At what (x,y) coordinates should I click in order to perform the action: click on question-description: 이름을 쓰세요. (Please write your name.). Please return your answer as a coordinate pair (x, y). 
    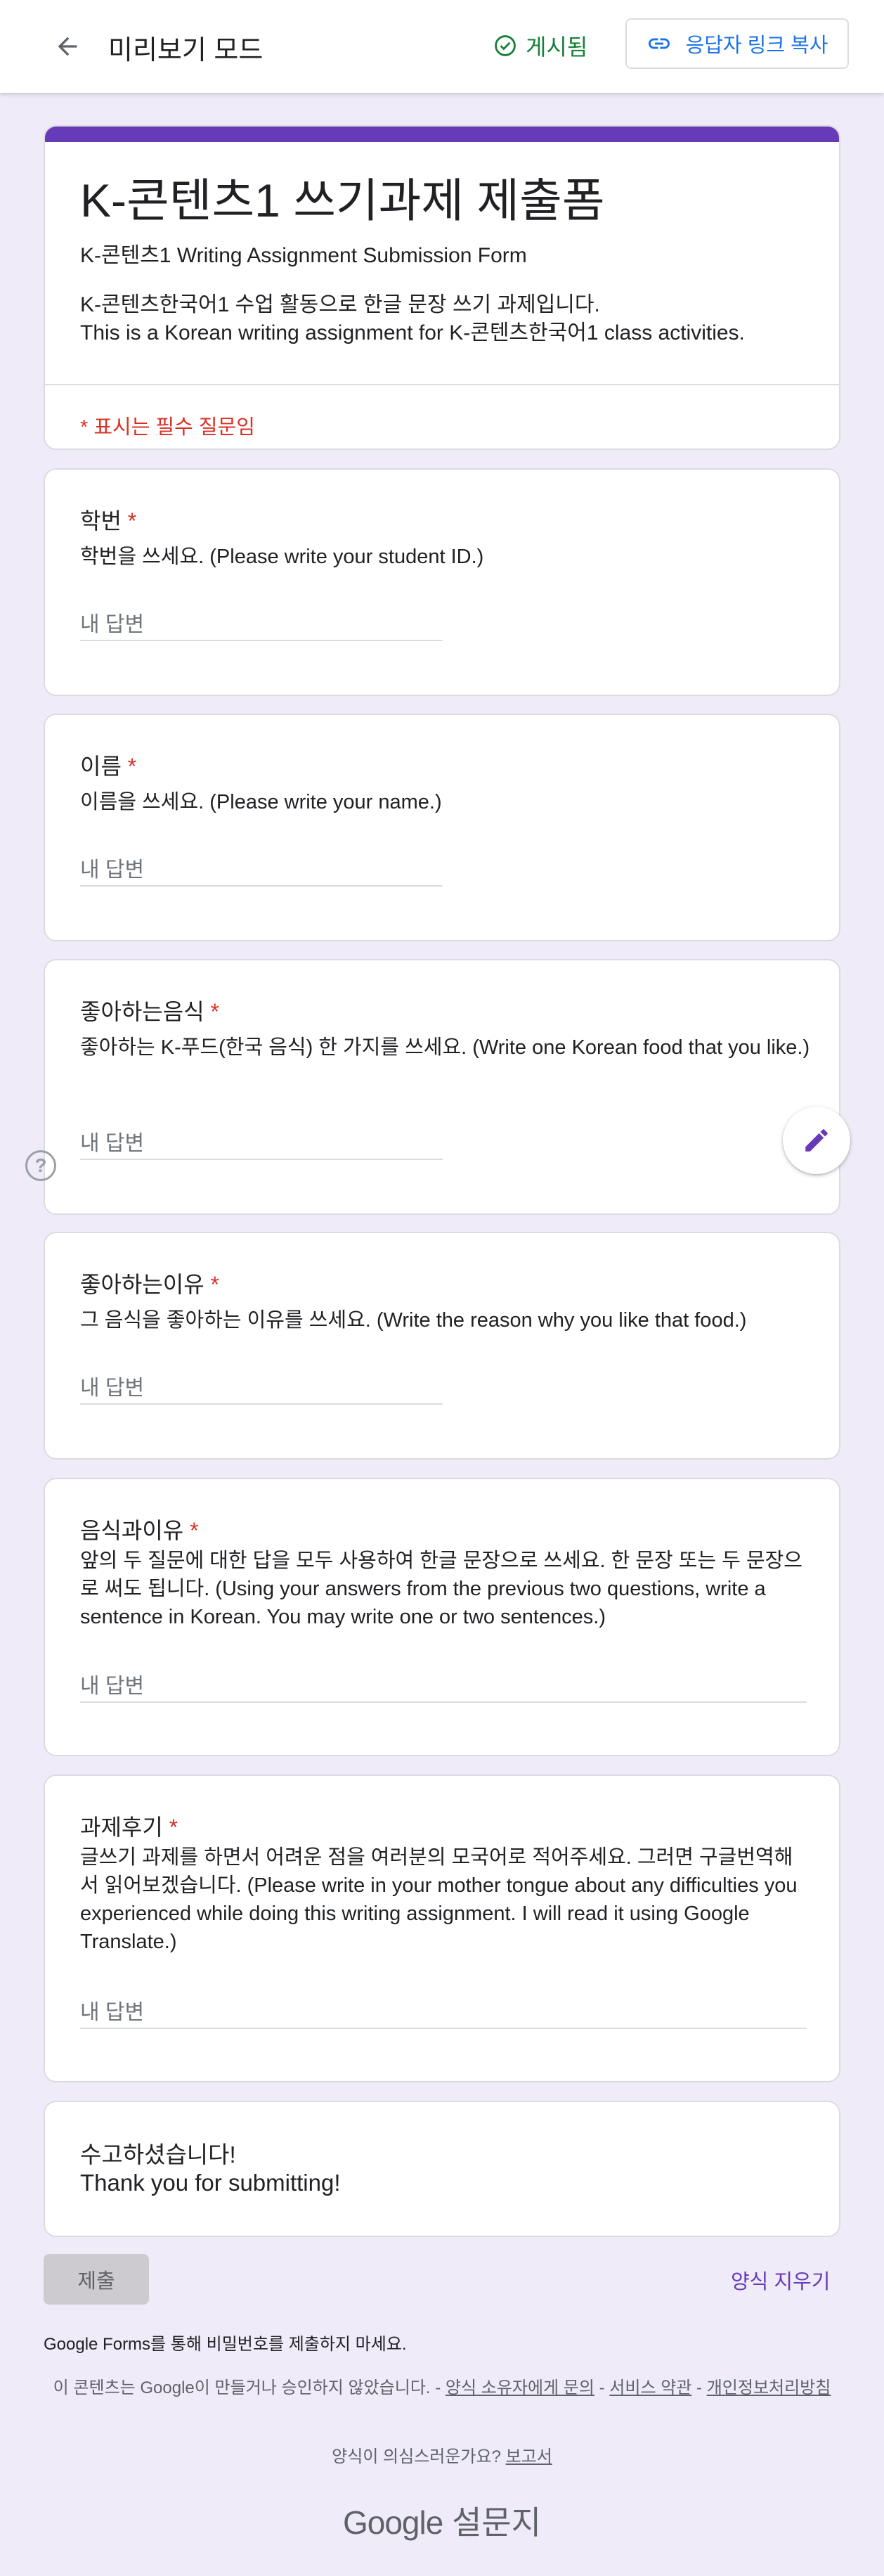
    Looking at the image, I should click on (261, 802).